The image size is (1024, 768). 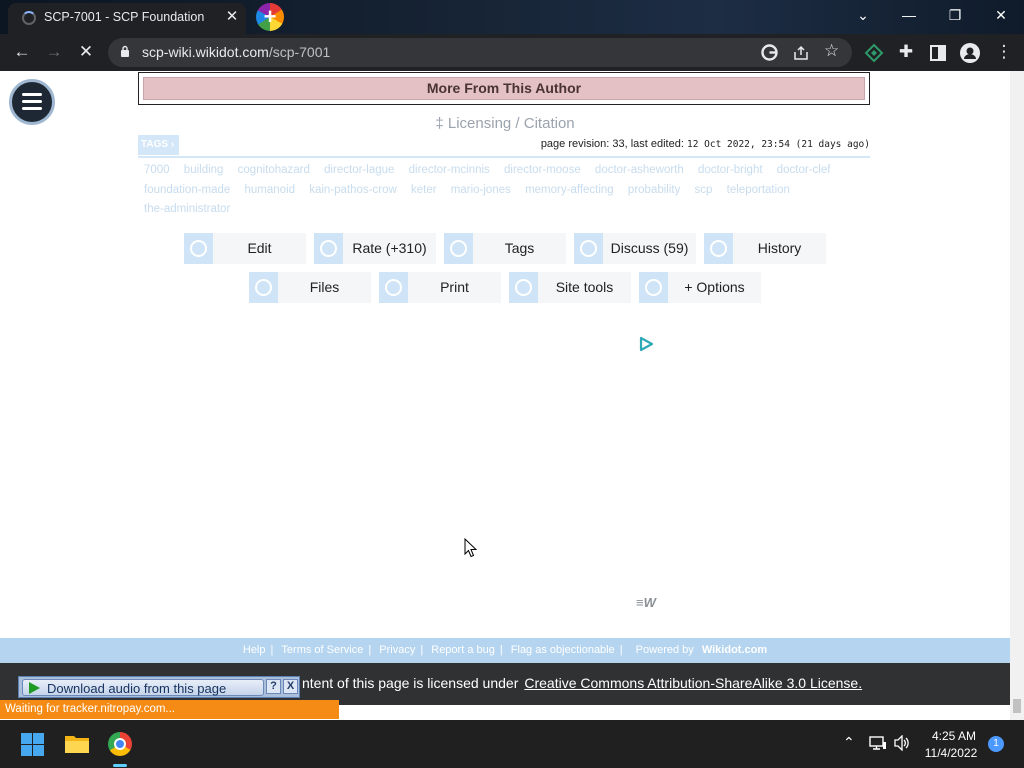 What do you see at coordinates (481, 191) in the screenshot?
I see `tag-link: mario-jones` at bounding box center [481, 191].